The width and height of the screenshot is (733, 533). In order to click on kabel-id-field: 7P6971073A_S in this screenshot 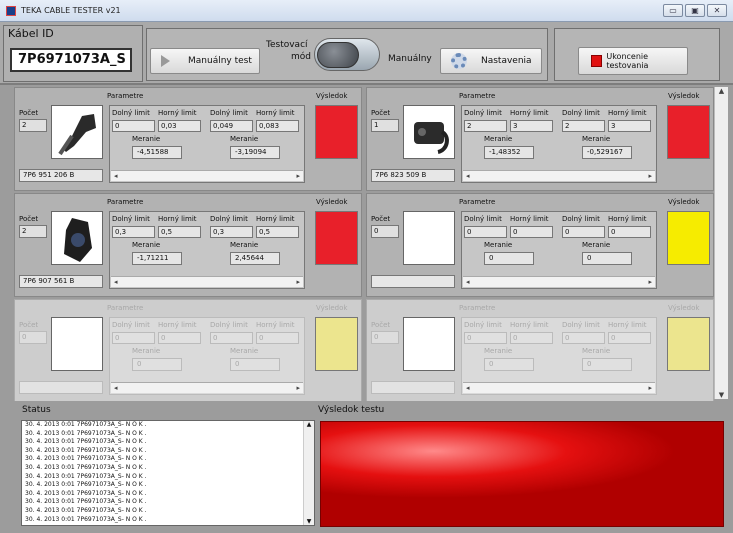, I will do `click(71, 60)`.